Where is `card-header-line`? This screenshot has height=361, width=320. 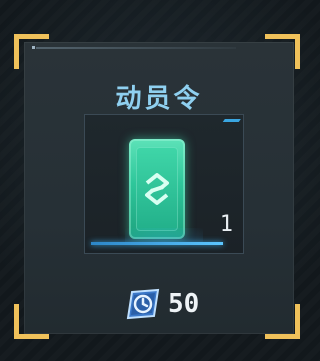
card-header-line is located at coordinates (136, 48).